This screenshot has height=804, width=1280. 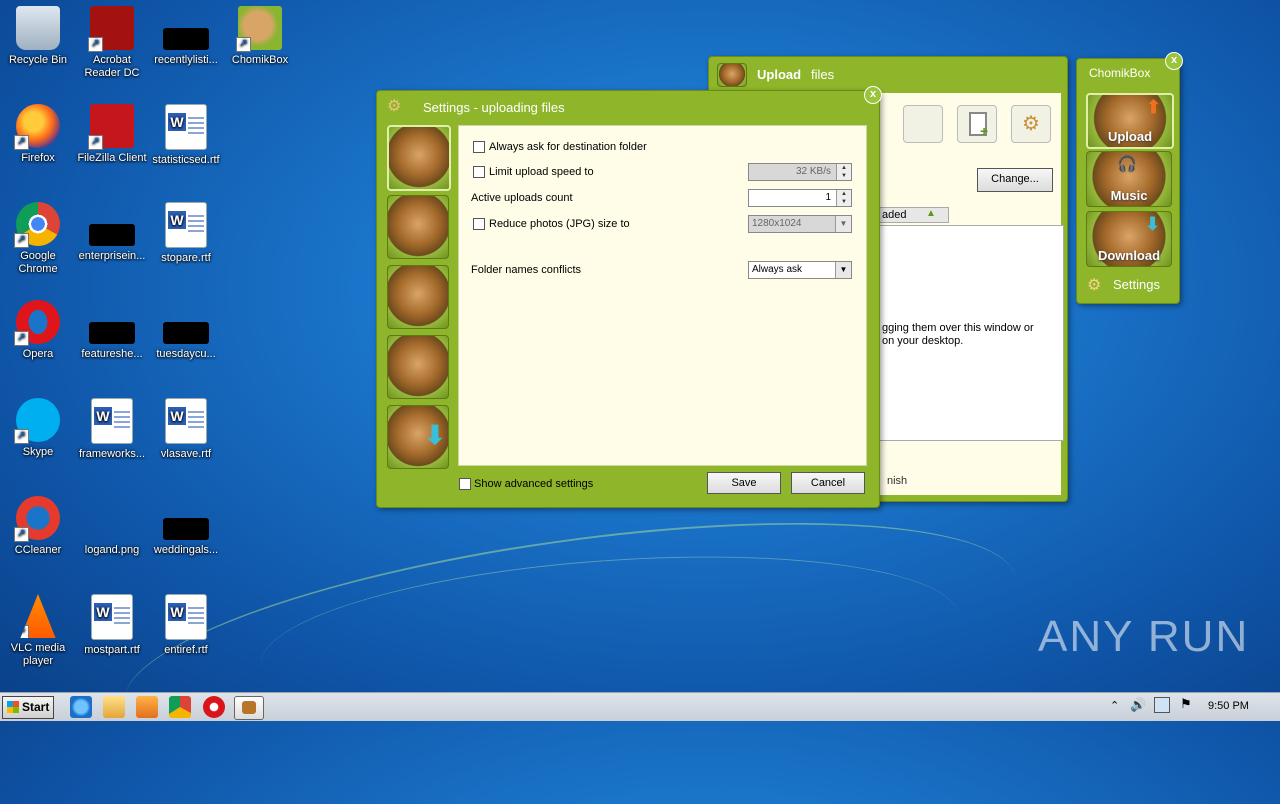 What do you see at coordinates (931, 213) in the screenshot?
I see `sort-ascending-icon: ▲` at bounding box center [931, 213].